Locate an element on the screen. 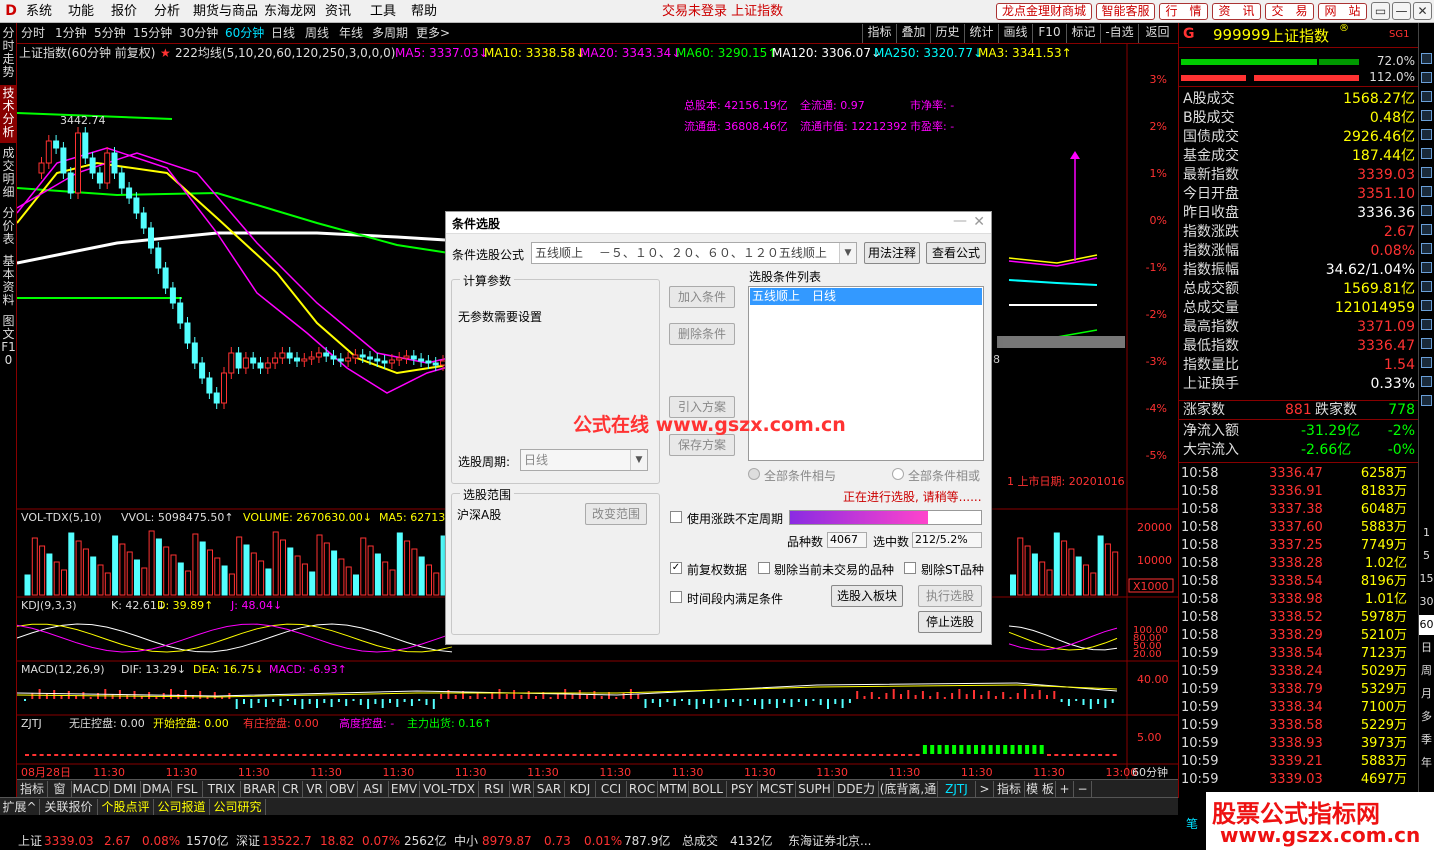  indicator-tab: BOLL is located at coordinates (708, 789).